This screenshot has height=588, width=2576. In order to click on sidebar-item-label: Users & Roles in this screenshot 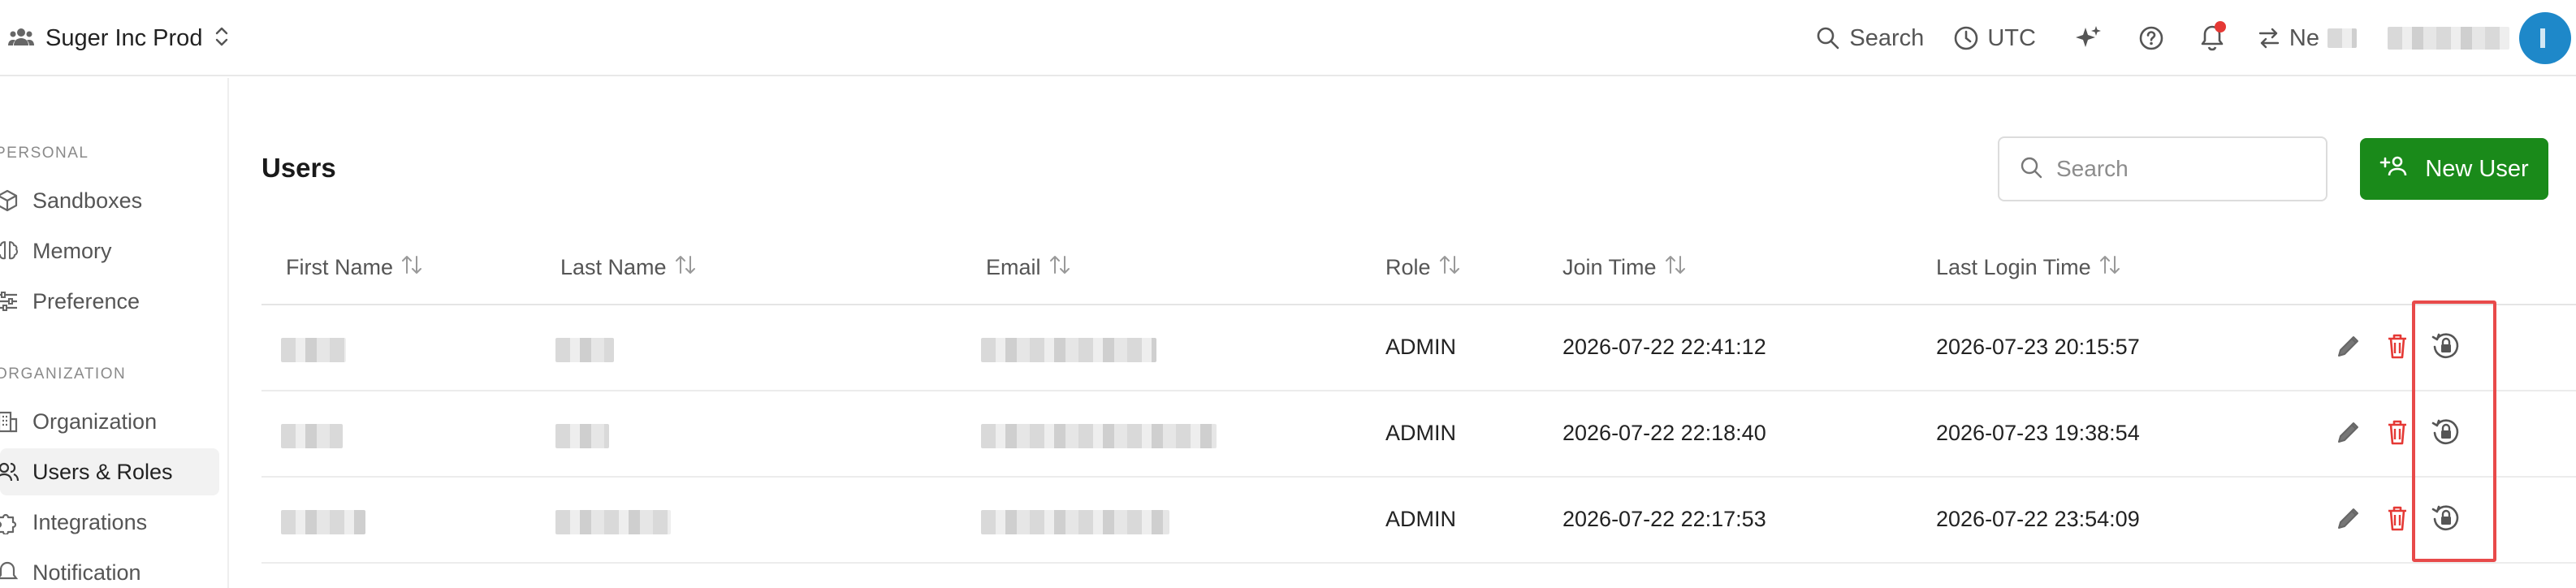, I will do `click(102, 471)`.